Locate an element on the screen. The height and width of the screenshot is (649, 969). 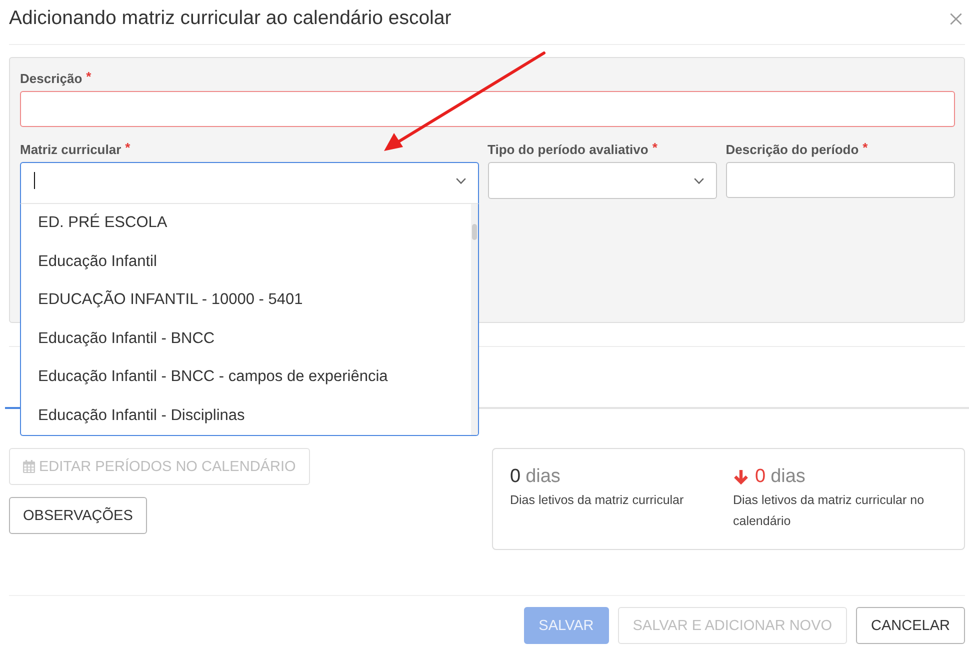
close-button is located at coordinates (956, 19).